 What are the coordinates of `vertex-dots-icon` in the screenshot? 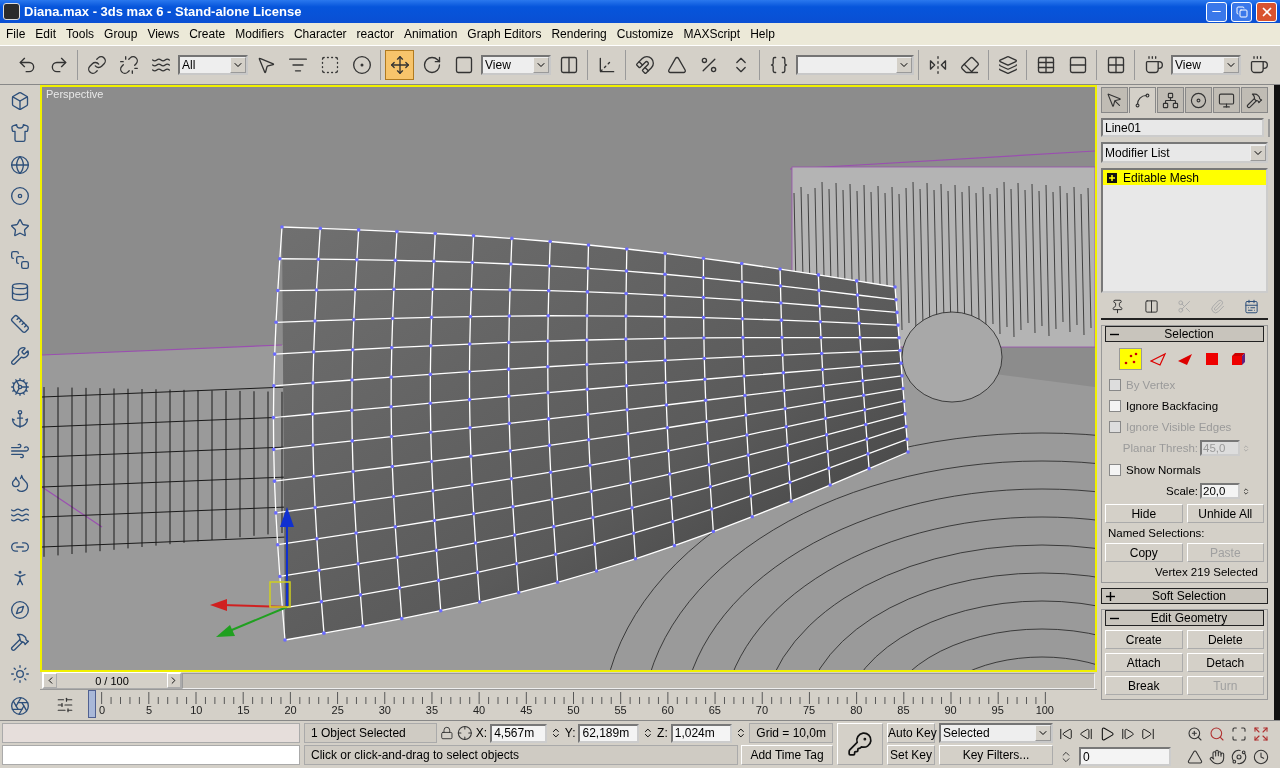 It's located at (1130, 359).